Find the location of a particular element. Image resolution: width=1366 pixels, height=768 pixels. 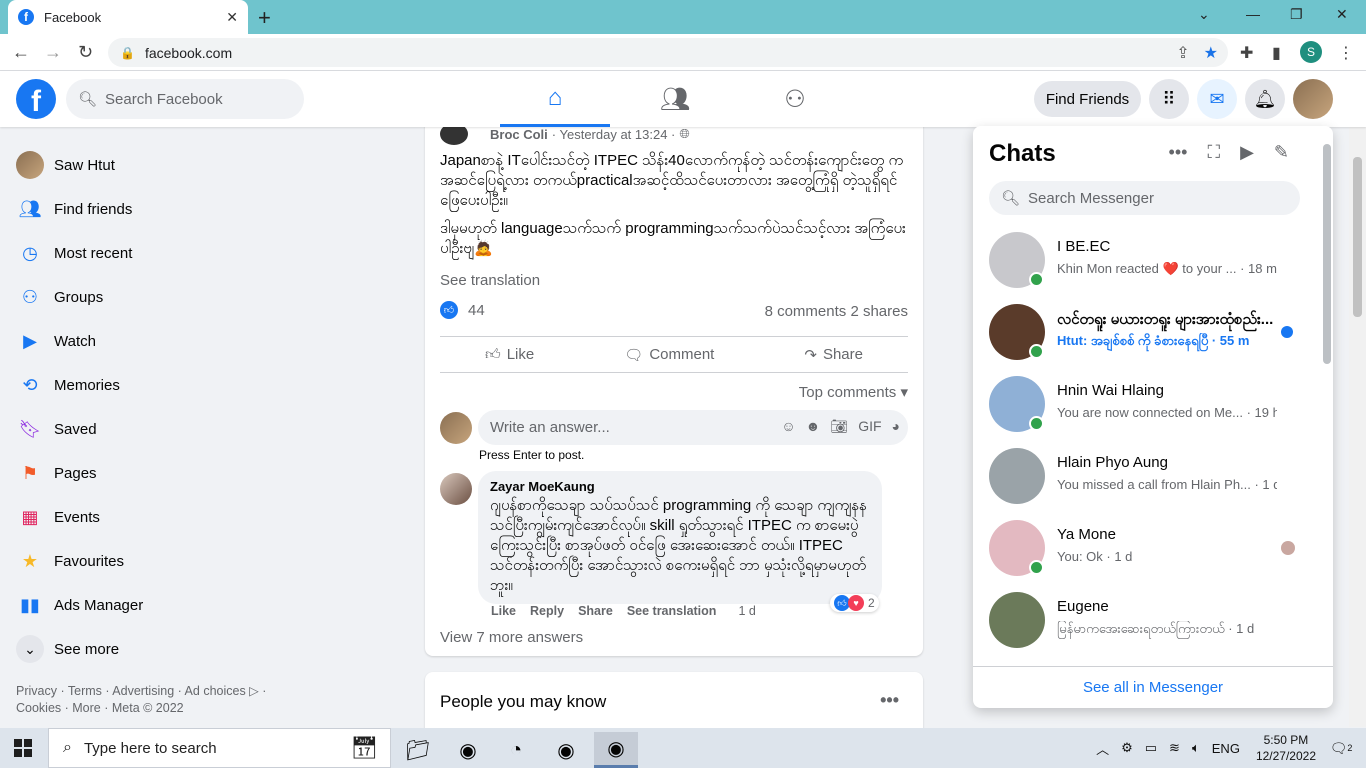

wifi-icon: ≋ is located at coordinates (1174, 748).